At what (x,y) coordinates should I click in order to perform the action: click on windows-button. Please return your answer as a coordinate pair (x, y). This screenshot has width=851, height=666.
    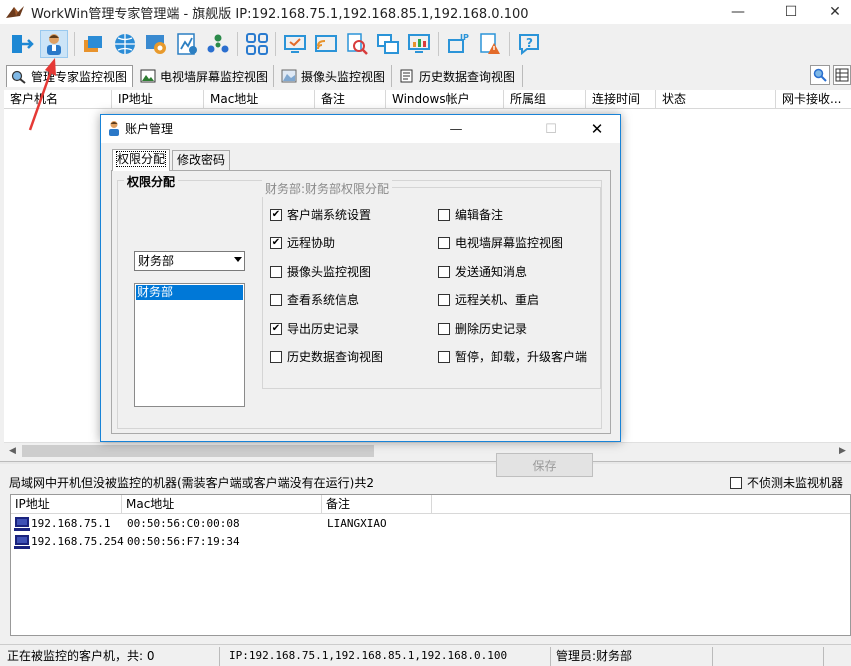
    Looking at the image, I should click on (94, 44).